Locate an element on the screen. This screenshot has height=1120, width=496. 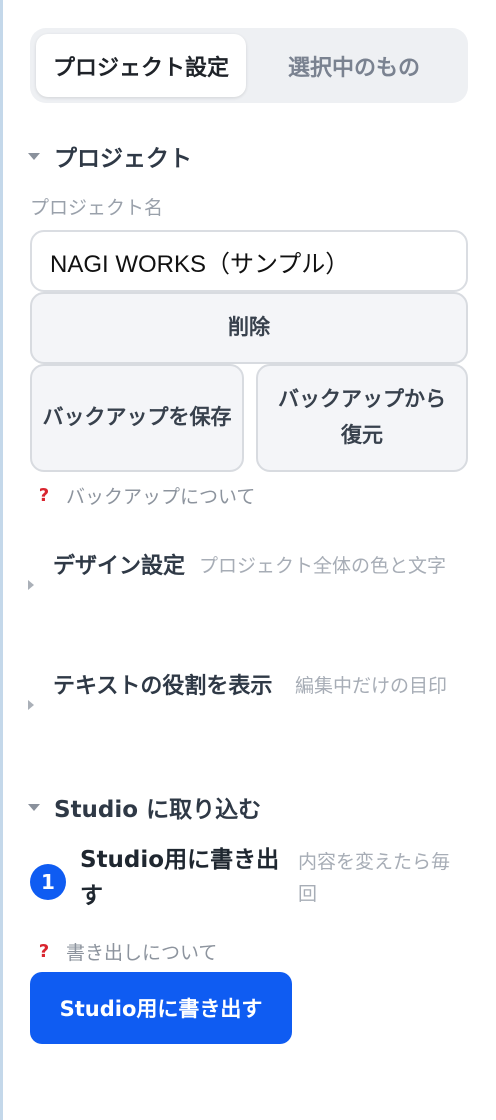
tab-selection: 選択中のもの is located at coordinates (354, 65).